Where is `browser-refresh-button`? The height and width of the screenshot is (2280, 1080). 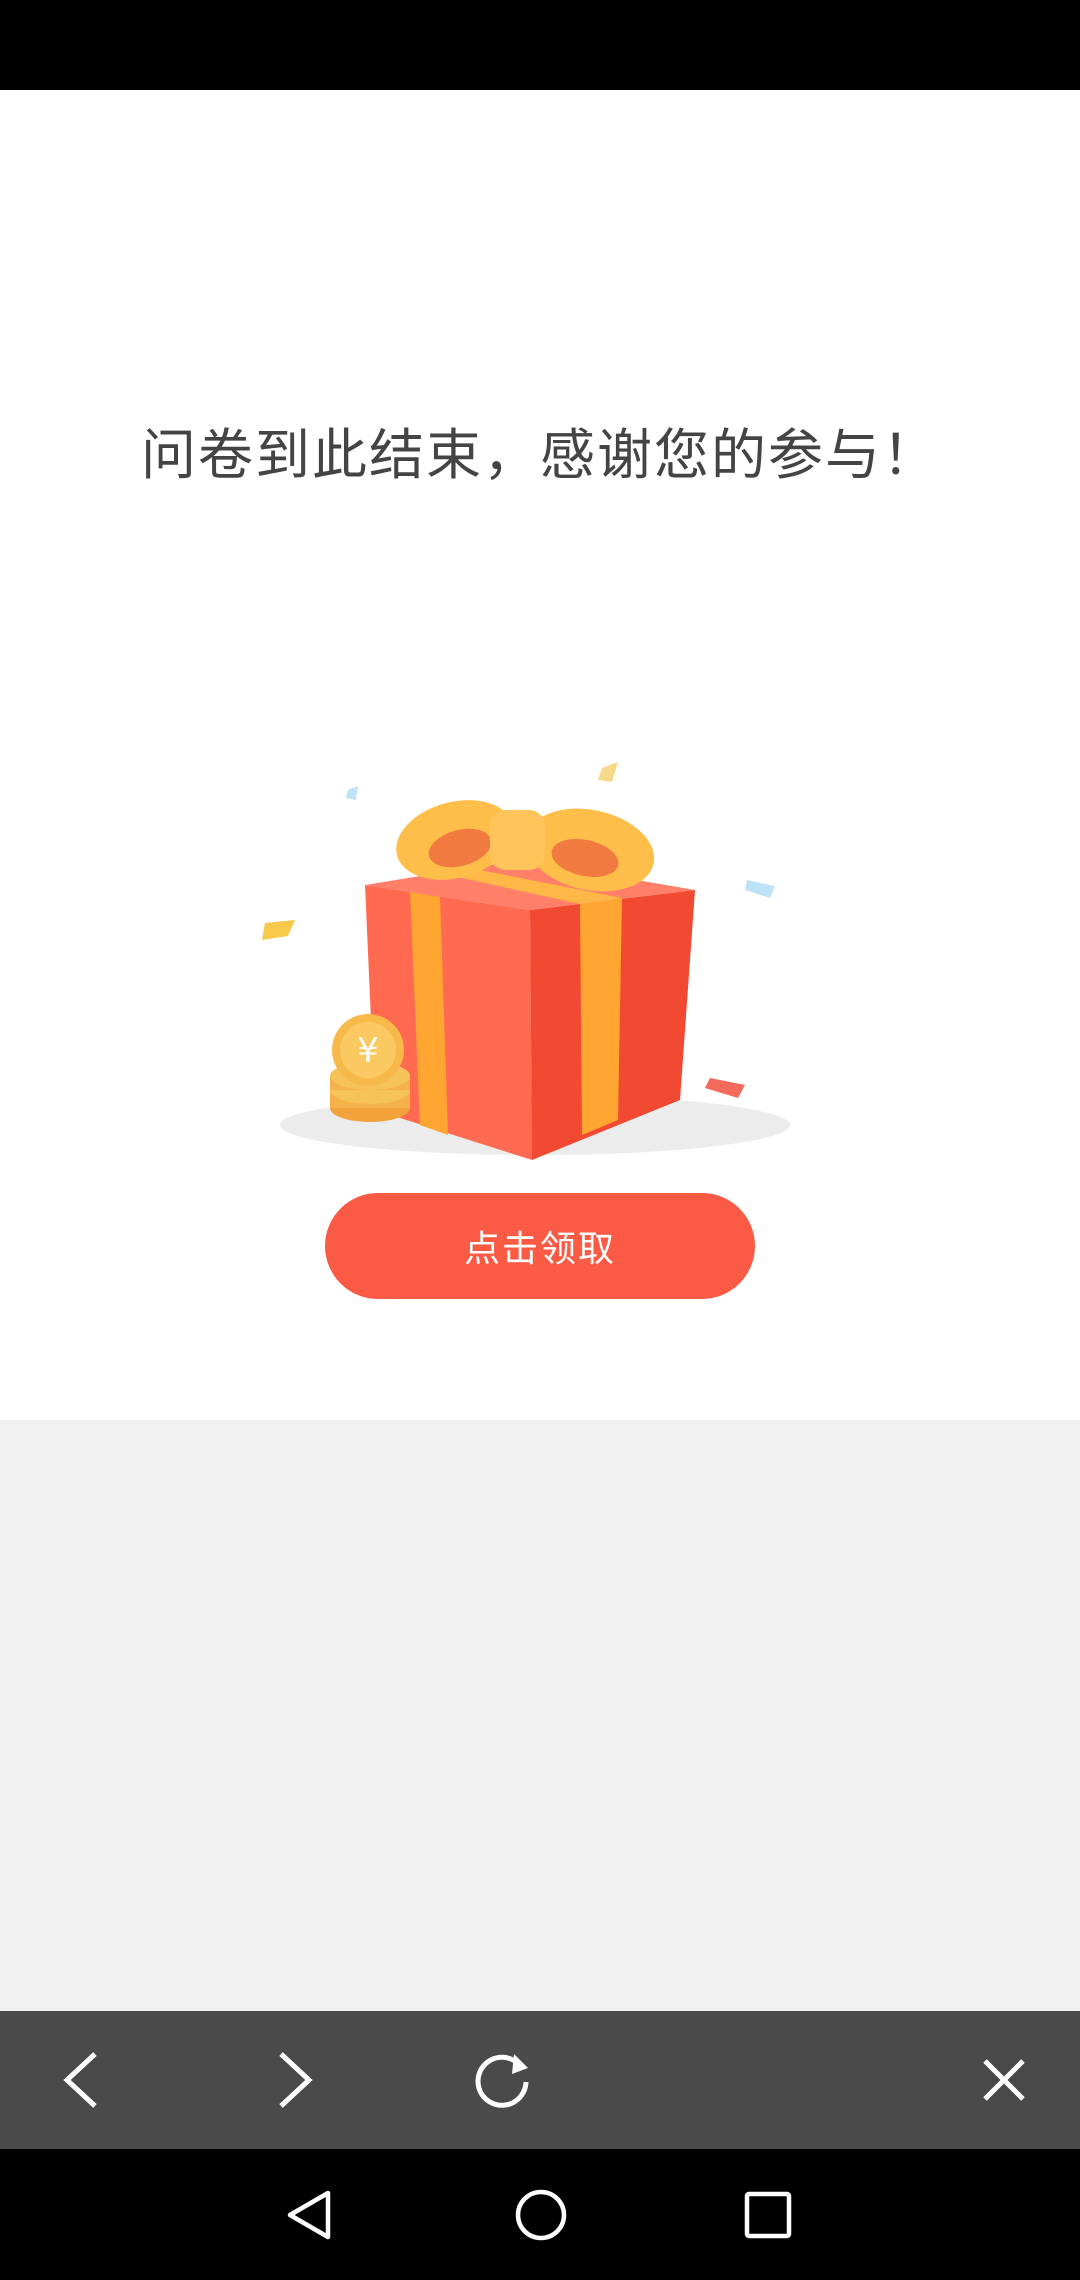 browser-refresh-button is located at coordinates (502, 2080).